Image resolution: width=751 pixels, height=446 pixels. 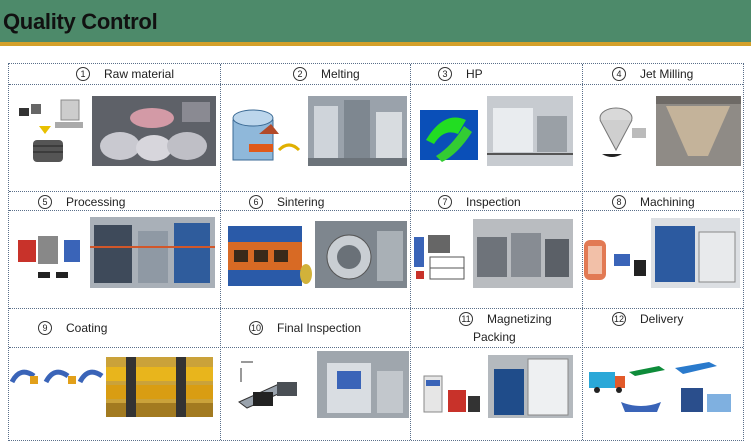 What do you see at coordinates (523, 253) in the screenshot?
I see `inspection-photo` at bounding box center [523, 253].